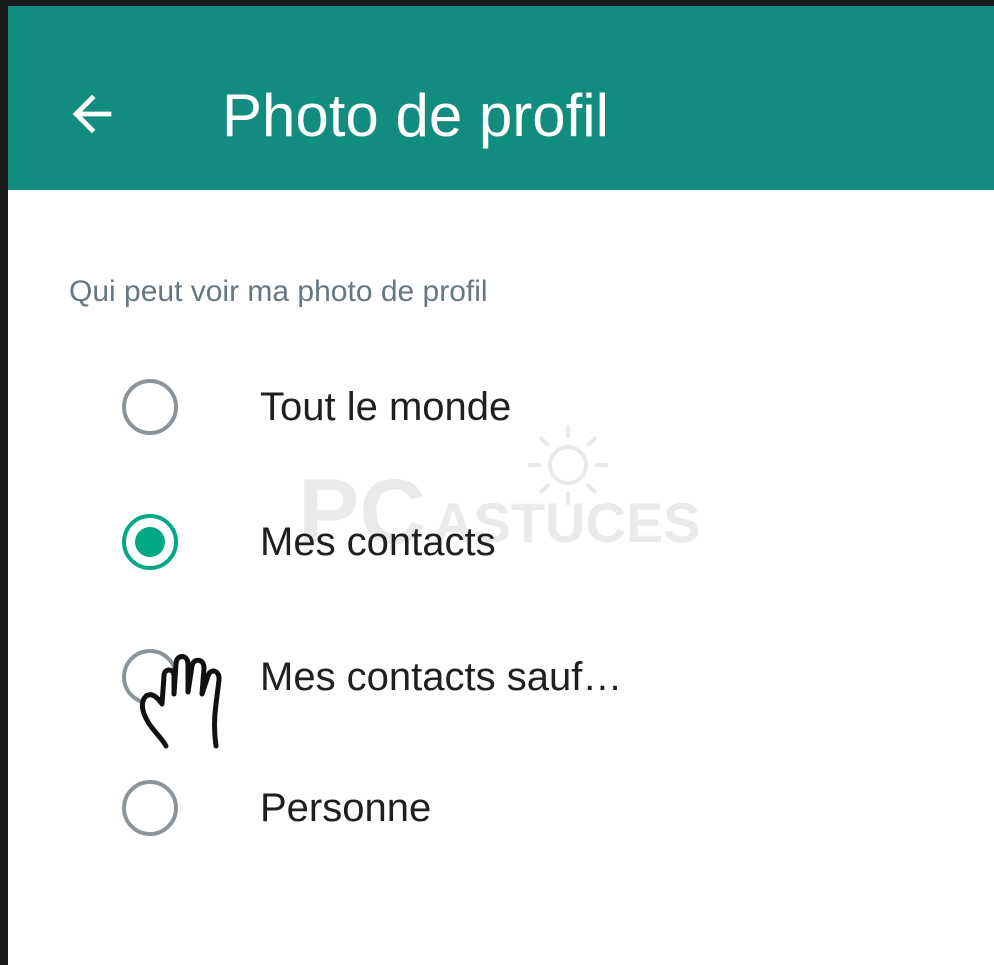 This screenshot has width=994, height=965. I want to click on option-label: Tout le monde, so click(386, 407).